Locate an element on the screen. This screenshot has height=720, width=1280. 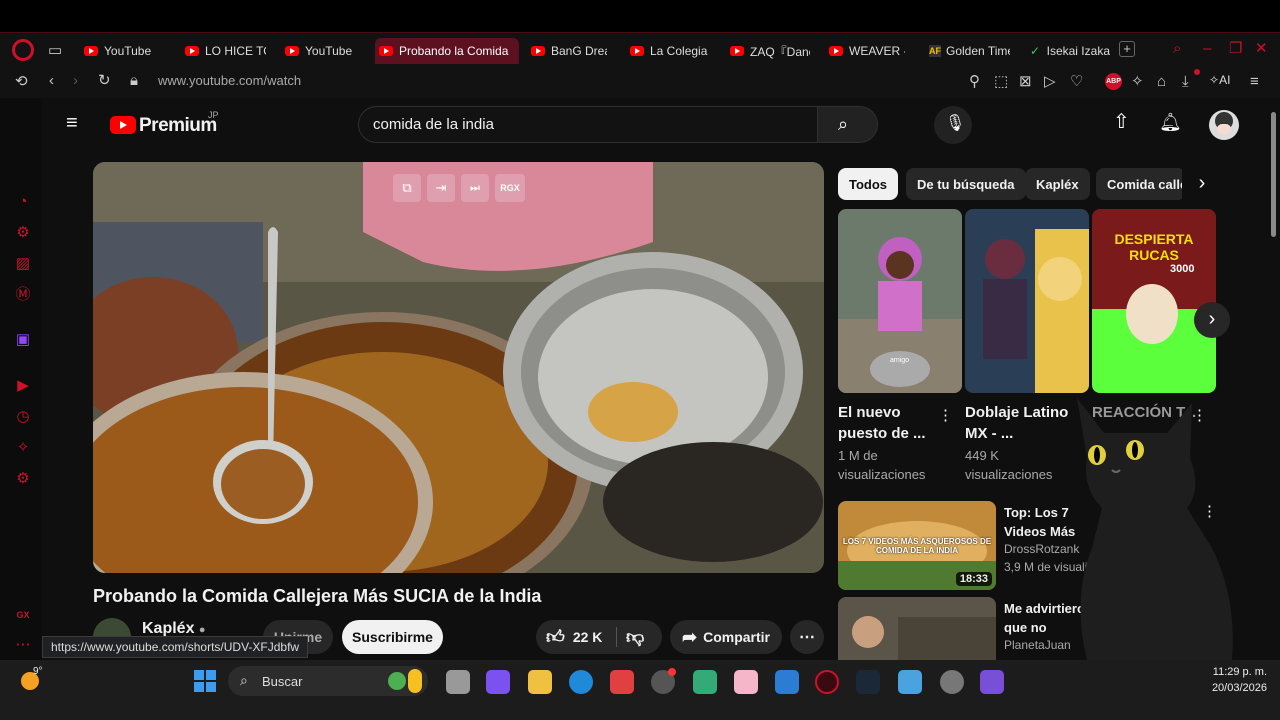
steam-icon is located at coordinates (868, 682).